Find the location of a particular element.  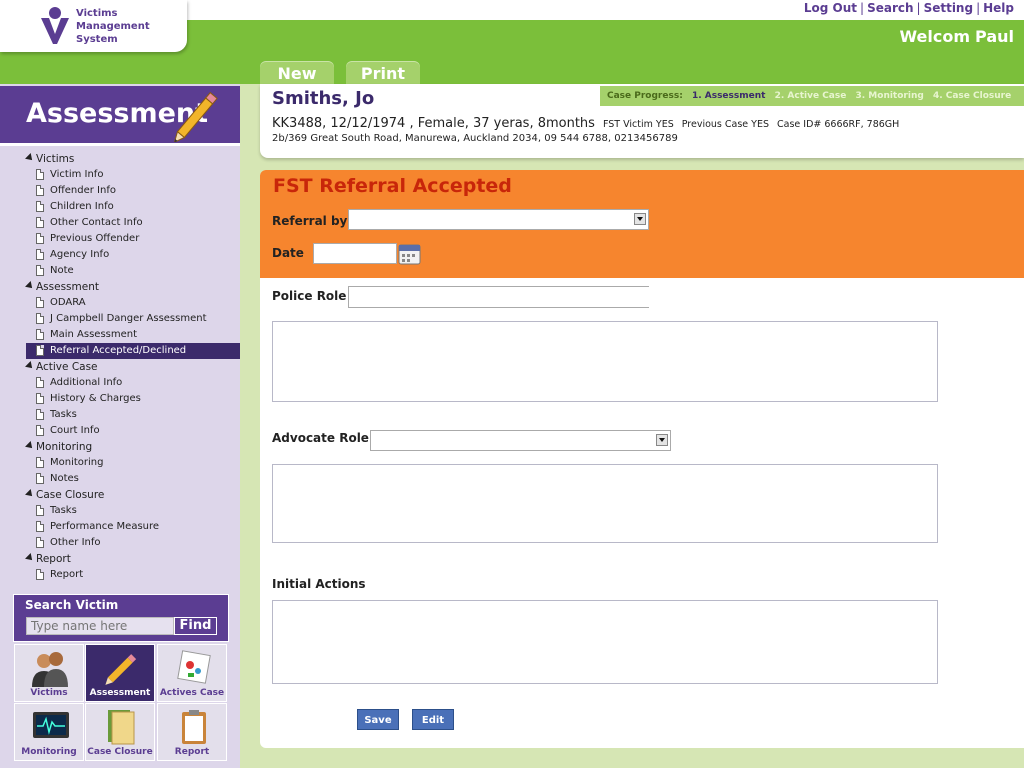

nav-item-label: Report is located at coordinates (67, 574).